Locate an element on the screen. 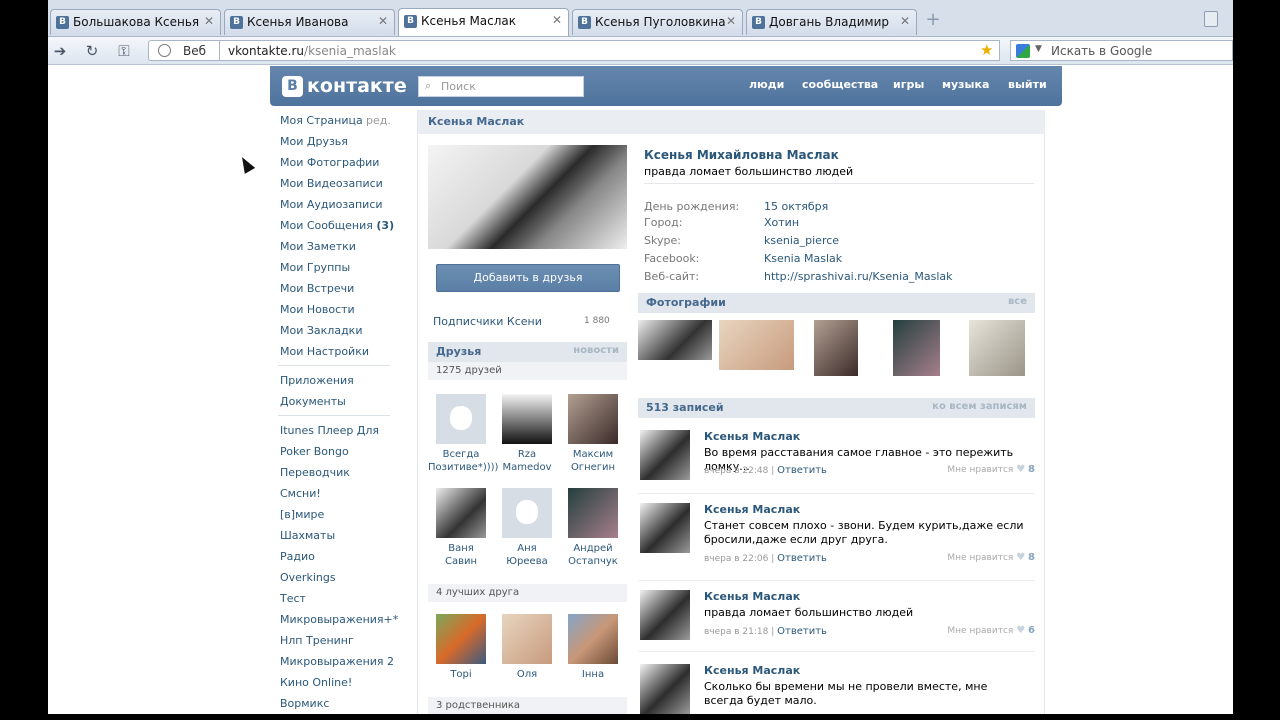 This screenshot has height=720, width=1280. photos-header: Фотографии все is located at coordinates (836, 303).